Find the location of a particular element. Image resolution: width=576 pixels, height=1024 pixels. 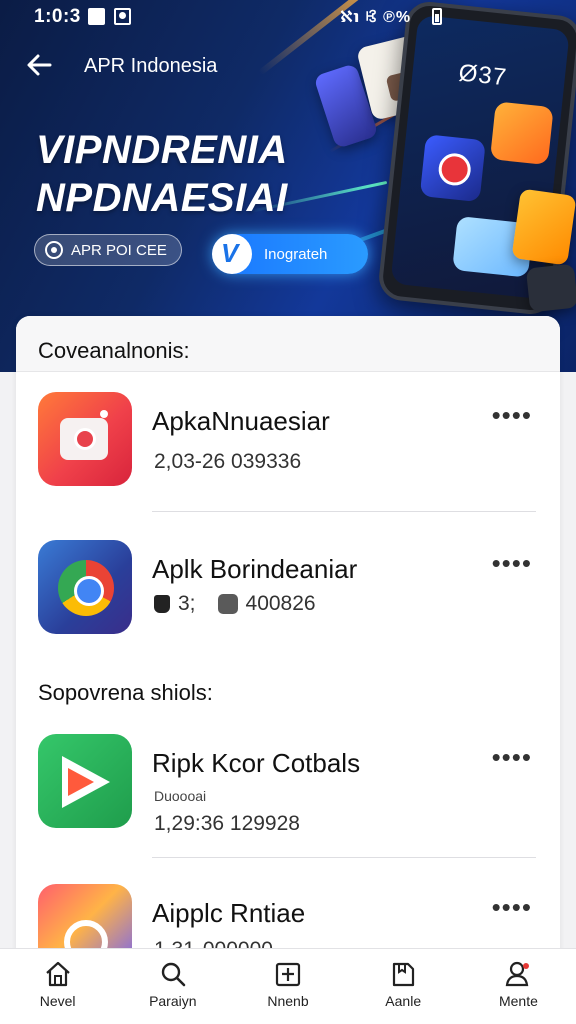

nav-item-profile: Mente is located at coordinates (518, 986).